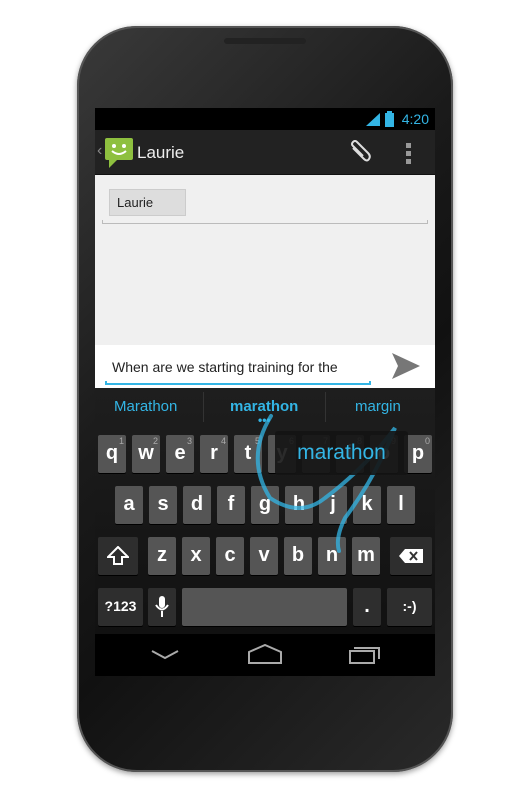 This screenshot has width=529, height=800. I want to click on gesture-preview: marathon, so click(341, 453).